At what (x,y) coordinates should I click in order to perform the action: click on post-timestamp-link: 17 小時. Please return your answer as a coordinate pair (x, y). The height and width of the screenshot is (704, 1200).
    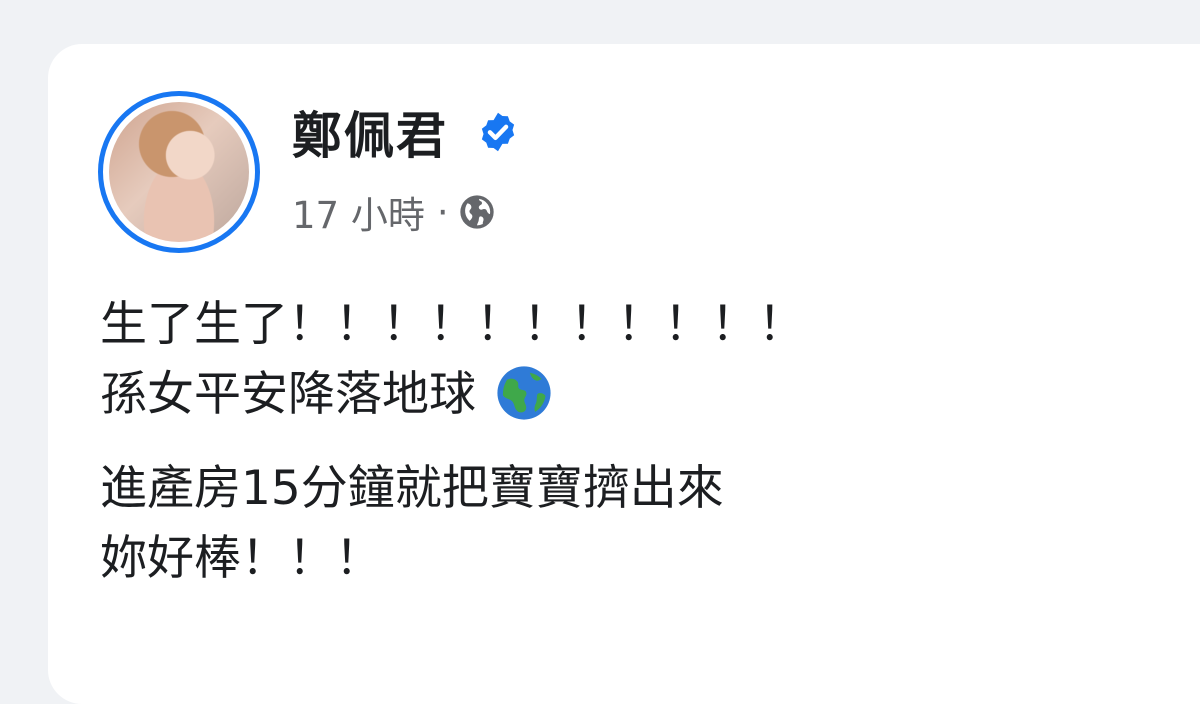
    Looking at the image, I should click on (358, 212).